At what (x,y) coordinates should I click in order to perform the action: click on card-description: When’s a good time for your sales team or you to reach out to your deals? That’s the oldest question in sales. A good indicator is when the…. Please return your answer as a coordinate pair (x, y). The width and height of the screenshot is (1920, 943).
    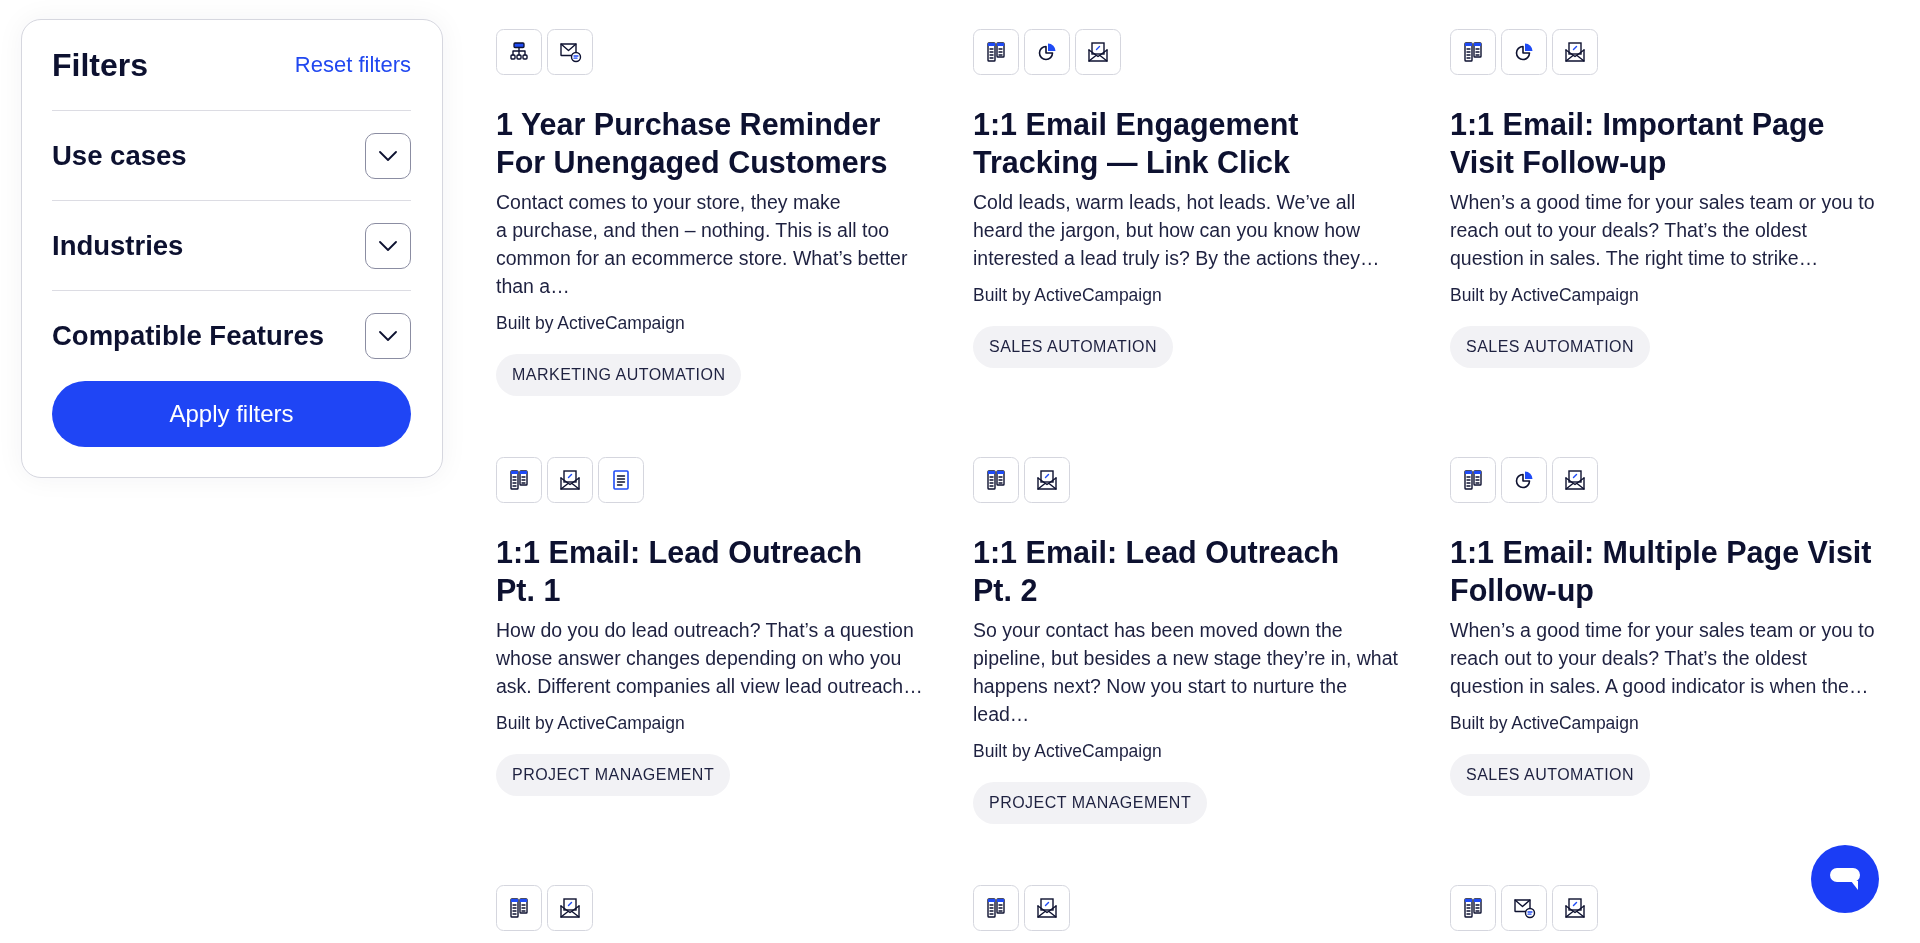
    Looking at the image, I should click on (1663, 658).